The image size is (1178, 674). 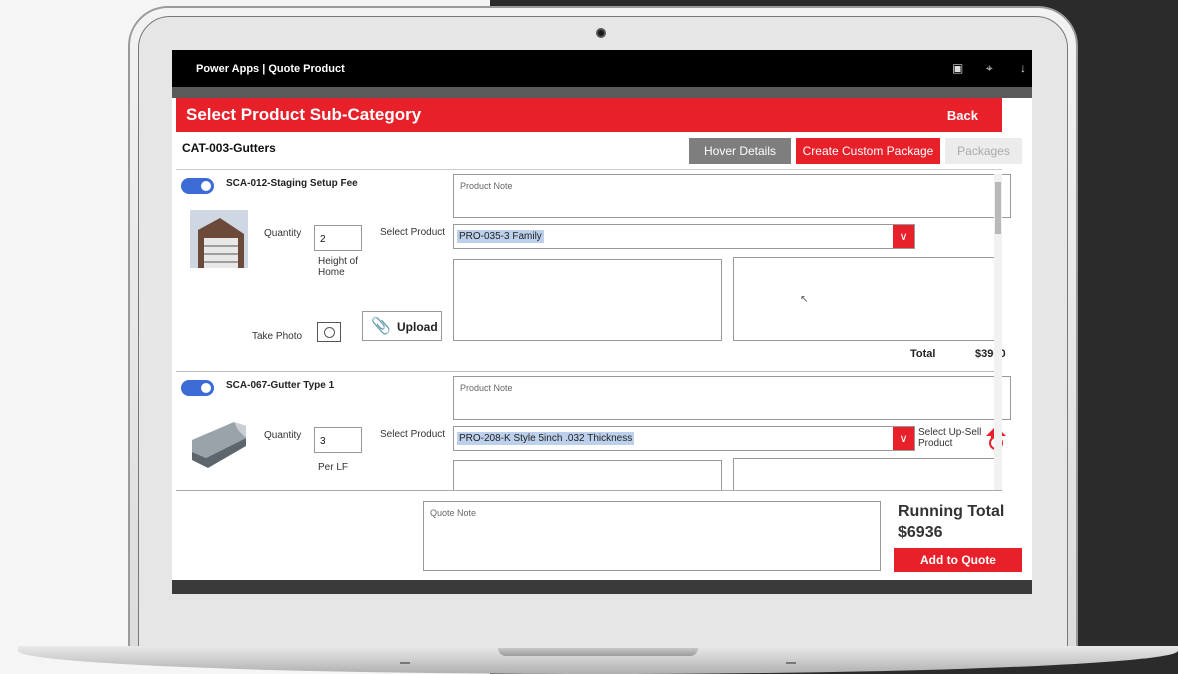 I want to click on total-label: Total, so click(x=923, y=354).